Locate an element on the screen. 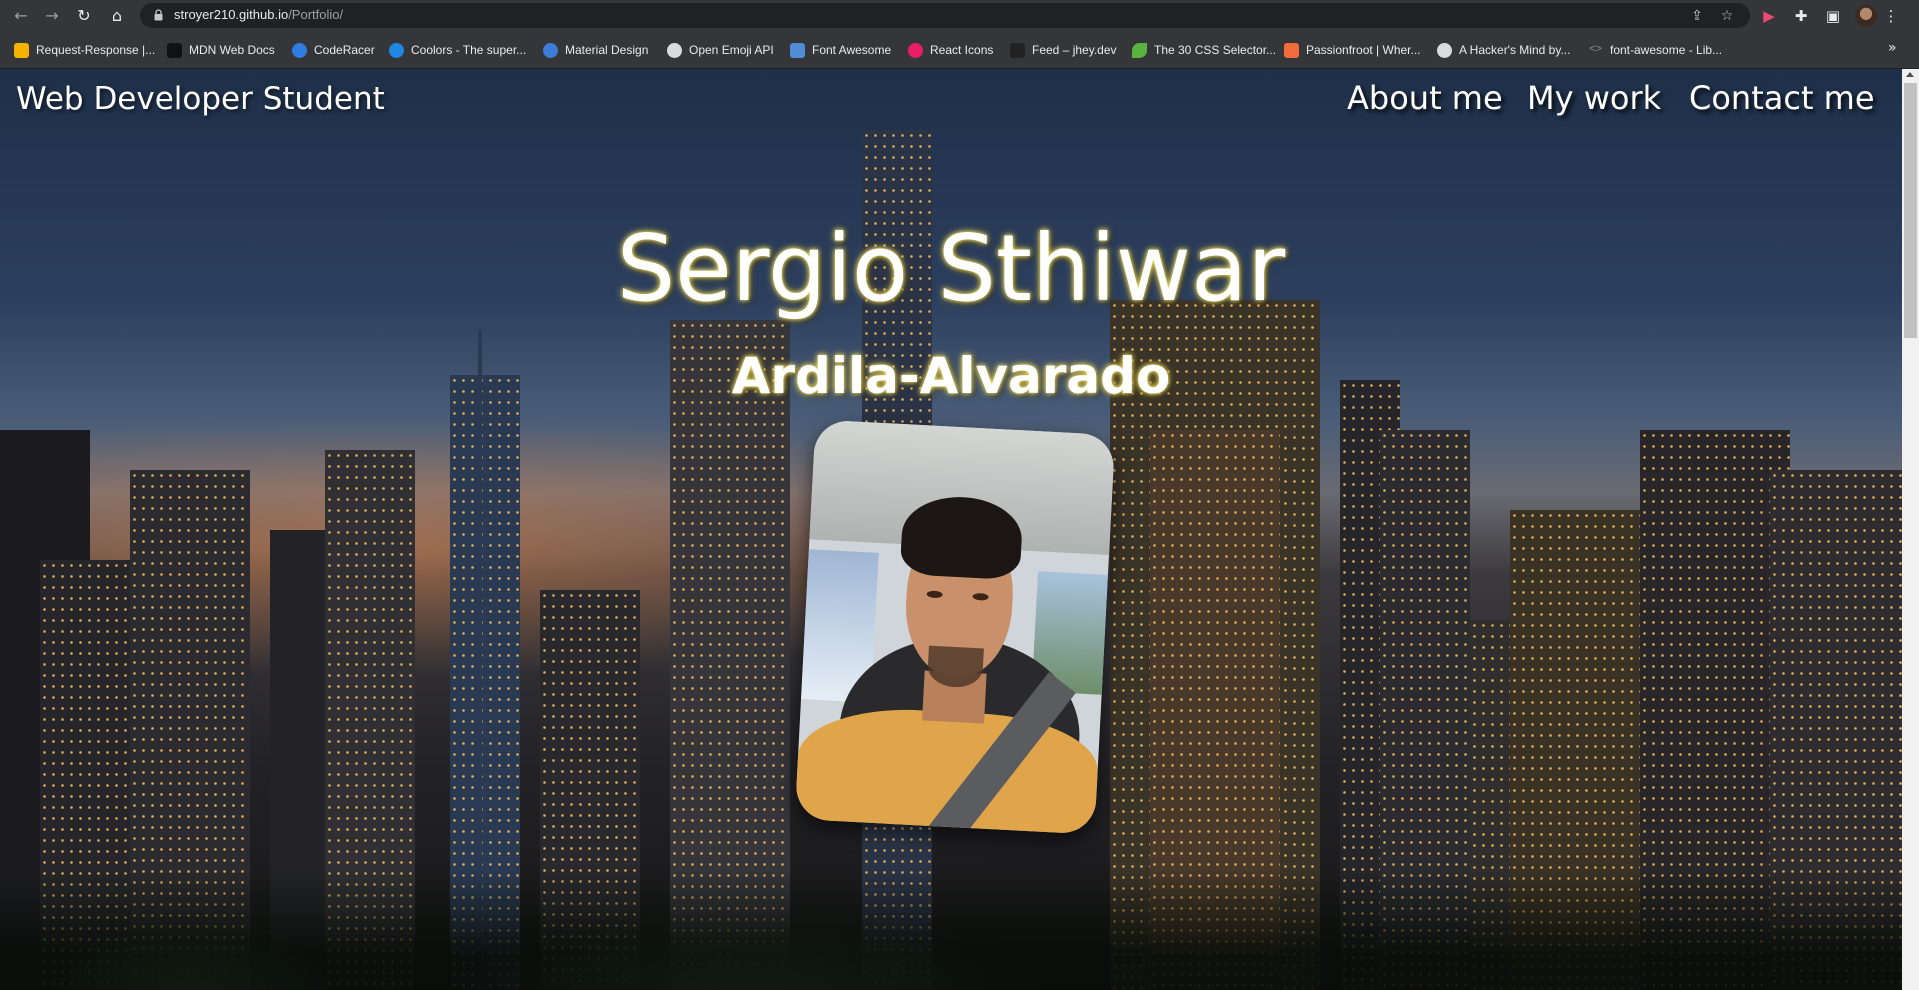 The width and height of the screenshot is (1919, 990). bookmark-label: Material Design is located at coordinates (607, 50).